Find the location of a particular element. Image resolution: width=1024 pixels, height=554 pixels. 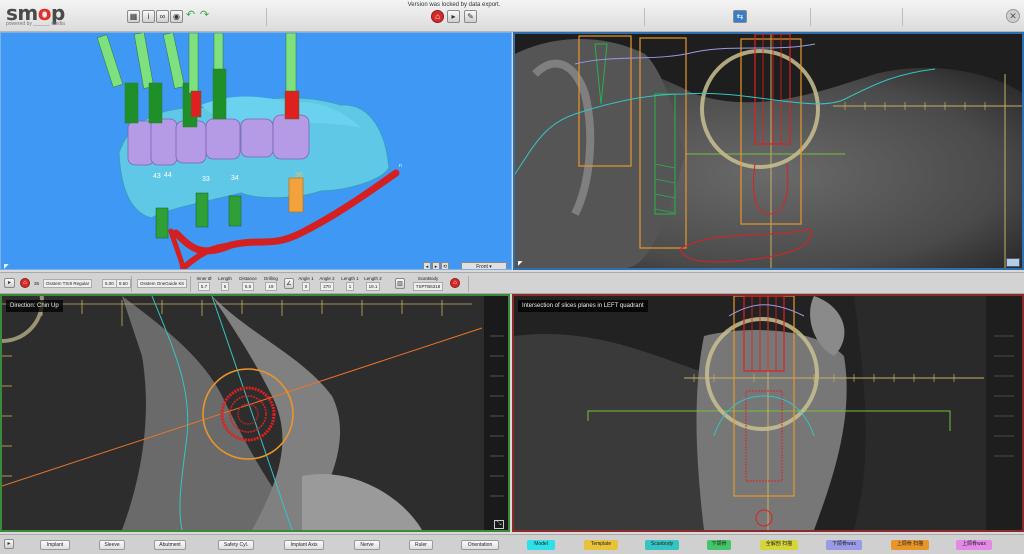

toggle-template-button: Template is located at coordinates (601, 545).